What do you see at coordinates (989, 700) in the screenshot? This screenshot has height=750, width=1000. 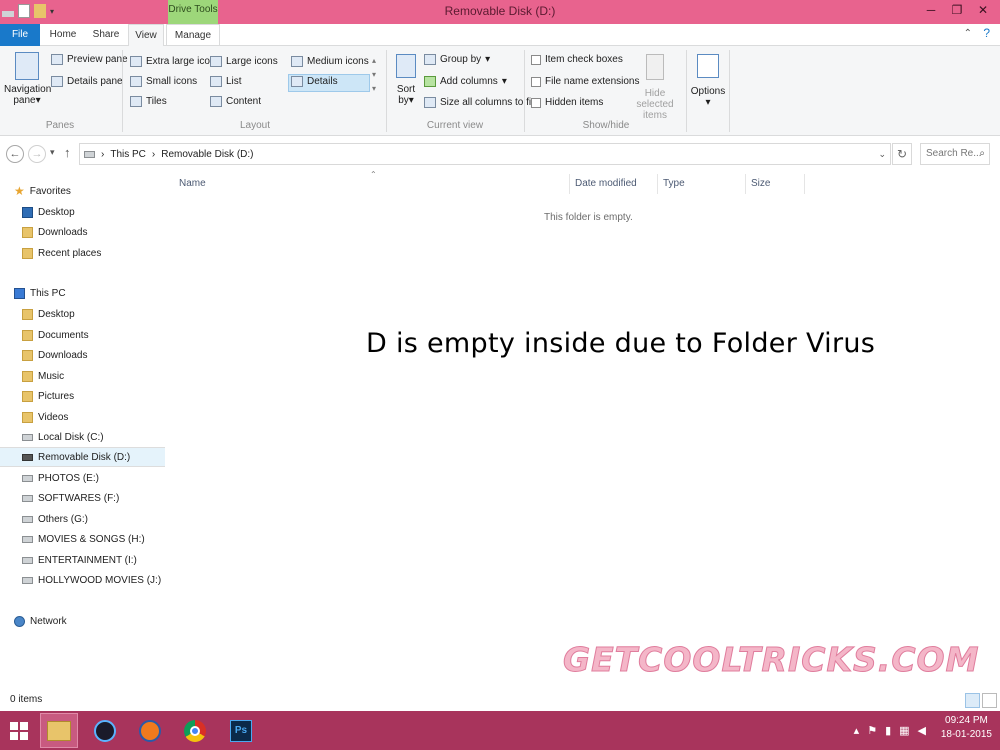 I see `large-icons-view-icon` at bounding box center [989, 700].